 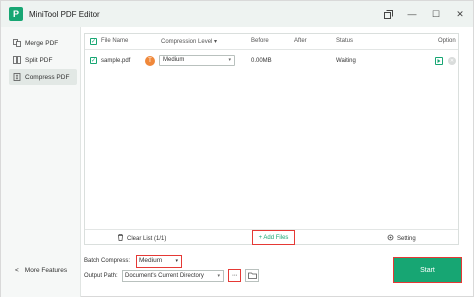 I want to click on header-compression-level: Compression Level ▾, so click(x=189, y=41).